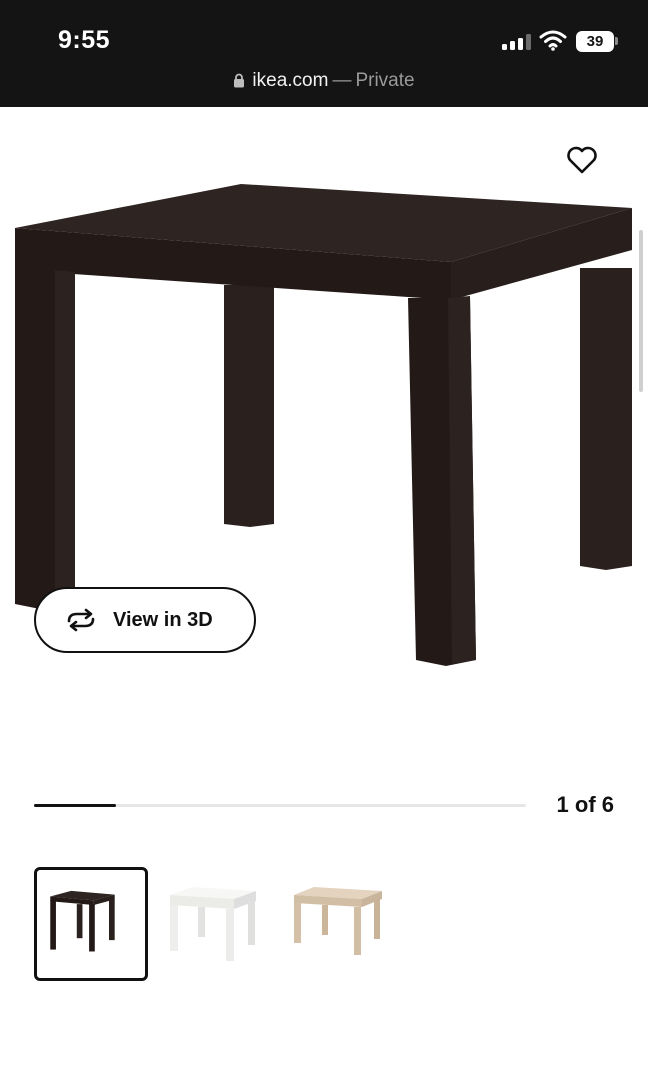  What do you see at coordinates (595, 41) in the screenshot?
I see `battery-icon: 39` at bounding box center [595, 41].